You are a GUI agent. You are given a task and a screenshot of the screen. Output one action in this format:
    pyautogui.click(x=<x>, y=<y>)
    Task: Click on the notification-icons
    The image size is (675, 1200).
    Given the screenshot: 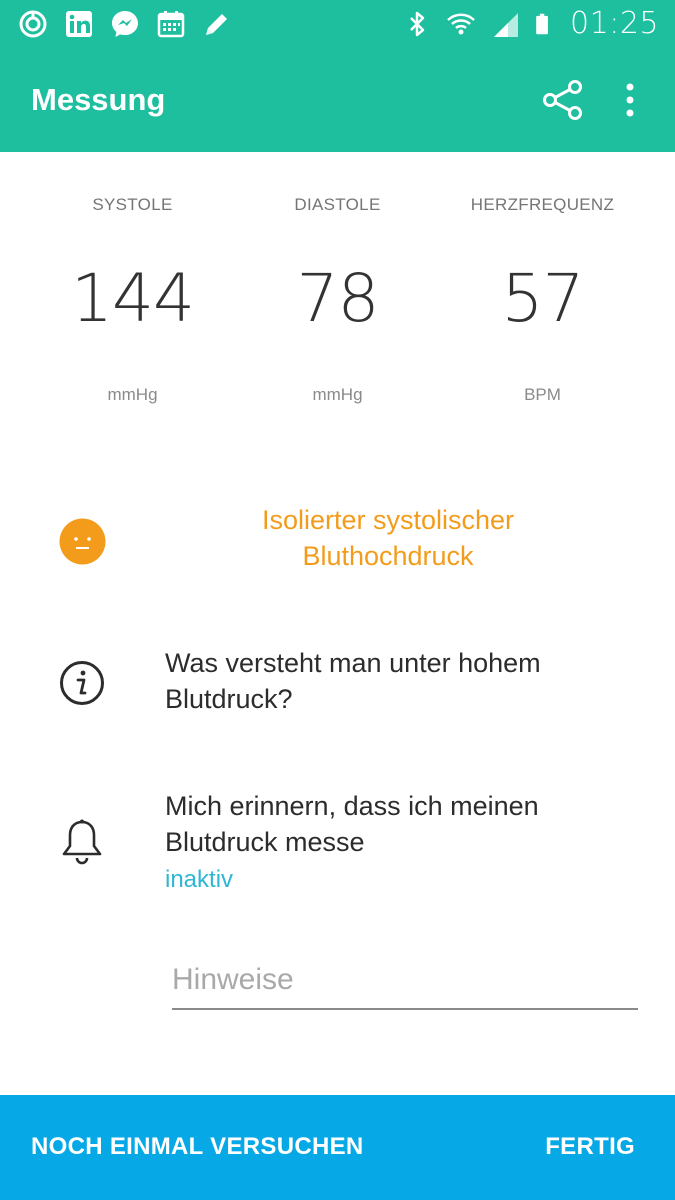 What is the action you would take?
    pyautogui.click(x=125, y=24)
    